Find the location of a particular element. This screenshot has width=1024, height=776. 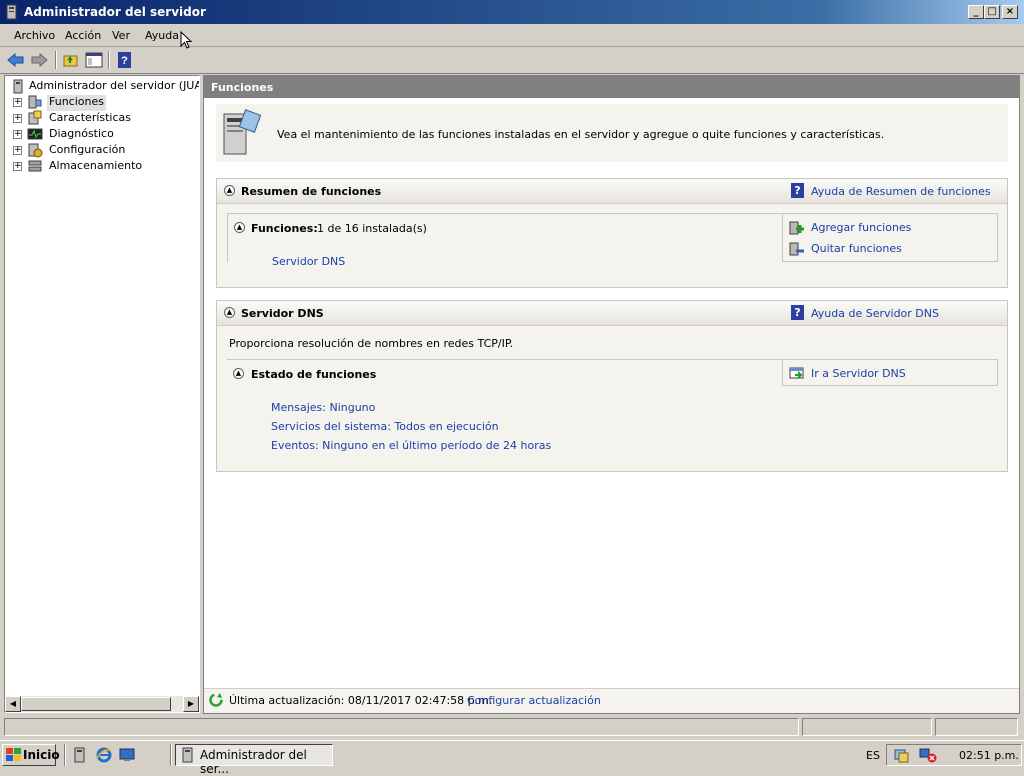

tree-root: Administrador del servidor (JUAN-R is located at coordinates (114, 87).